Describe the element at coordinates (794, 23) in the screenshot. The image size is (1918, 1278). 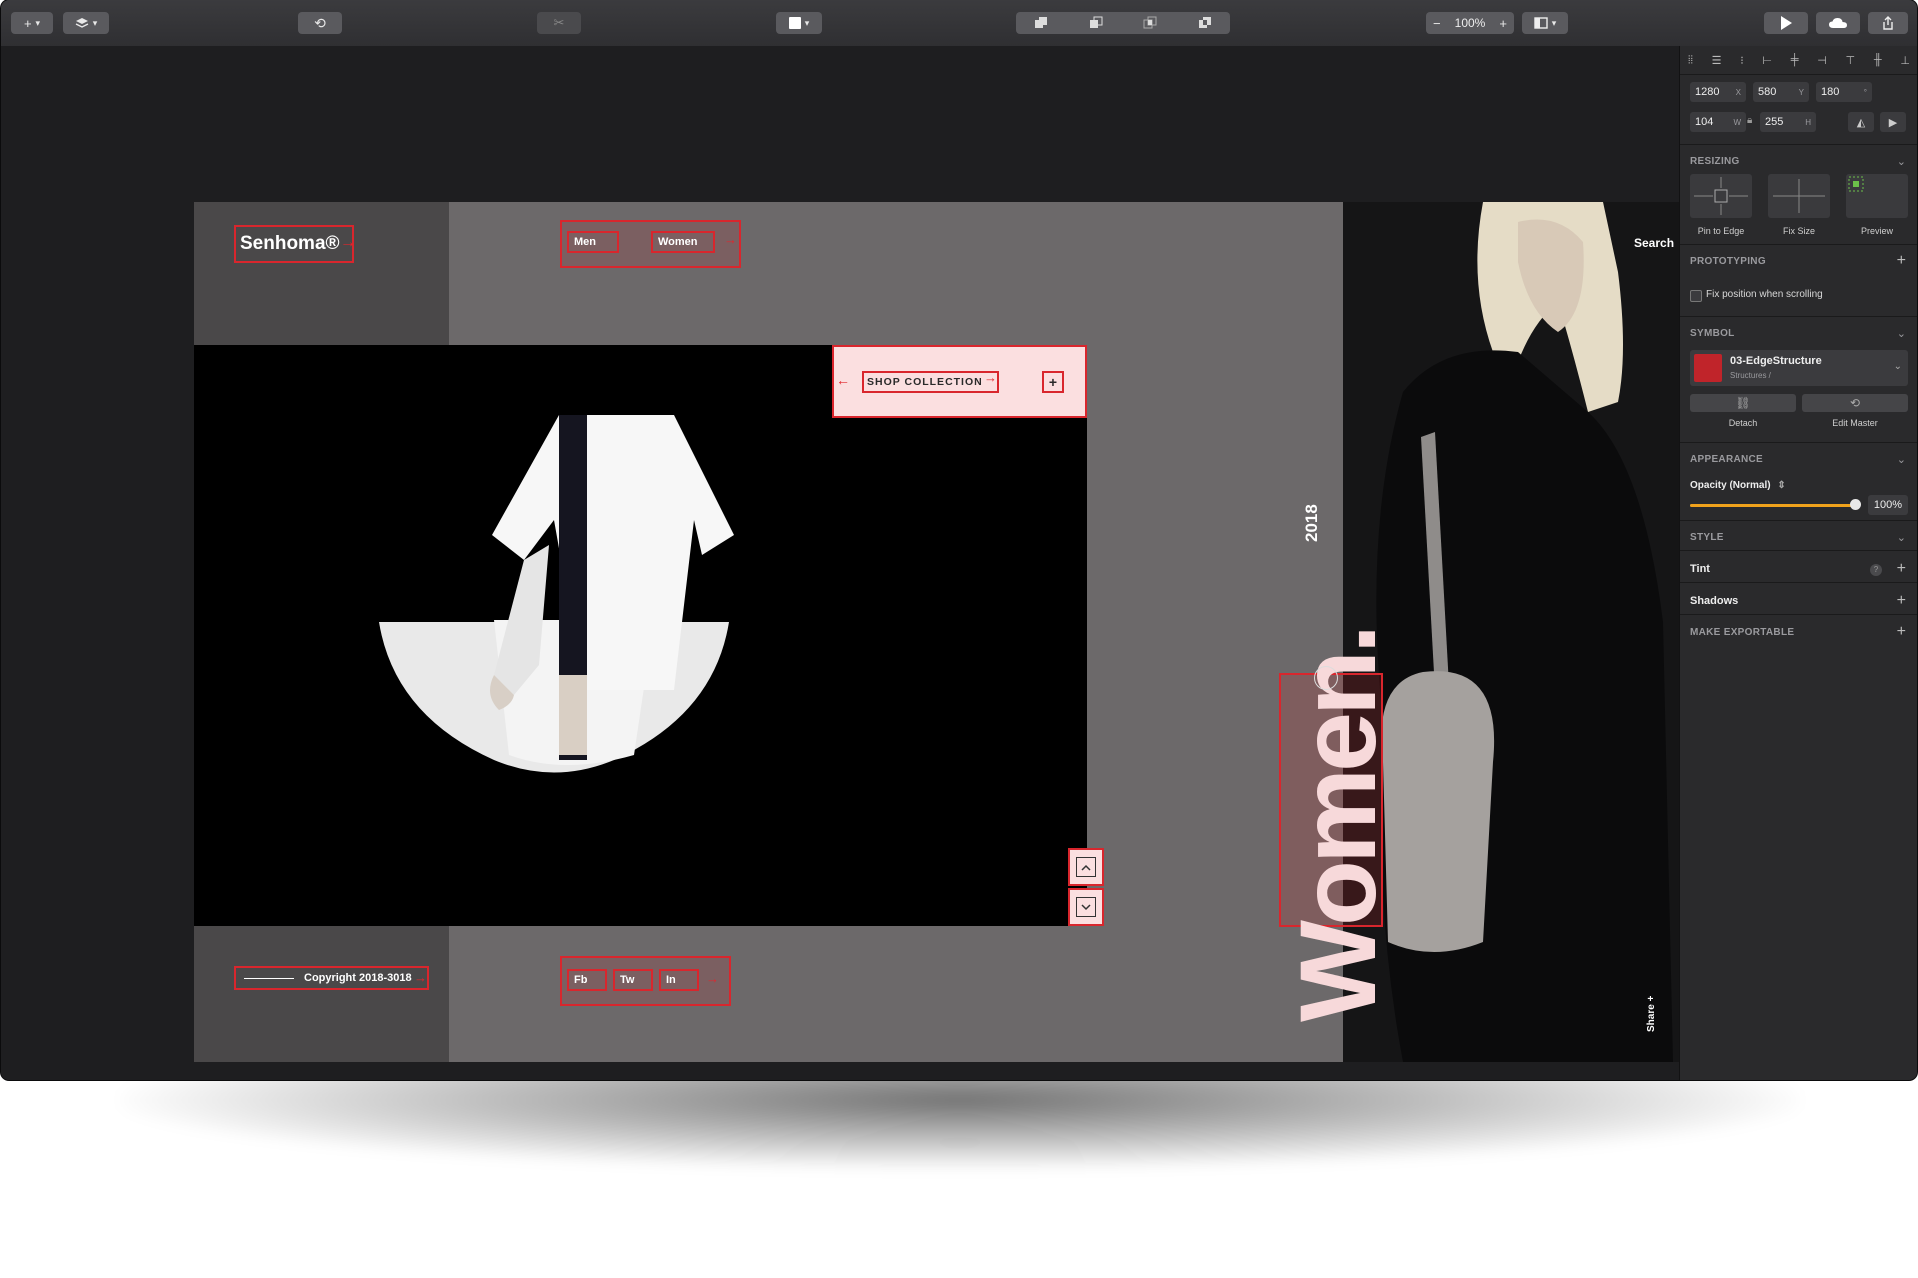
I see `square-icon` at that location.